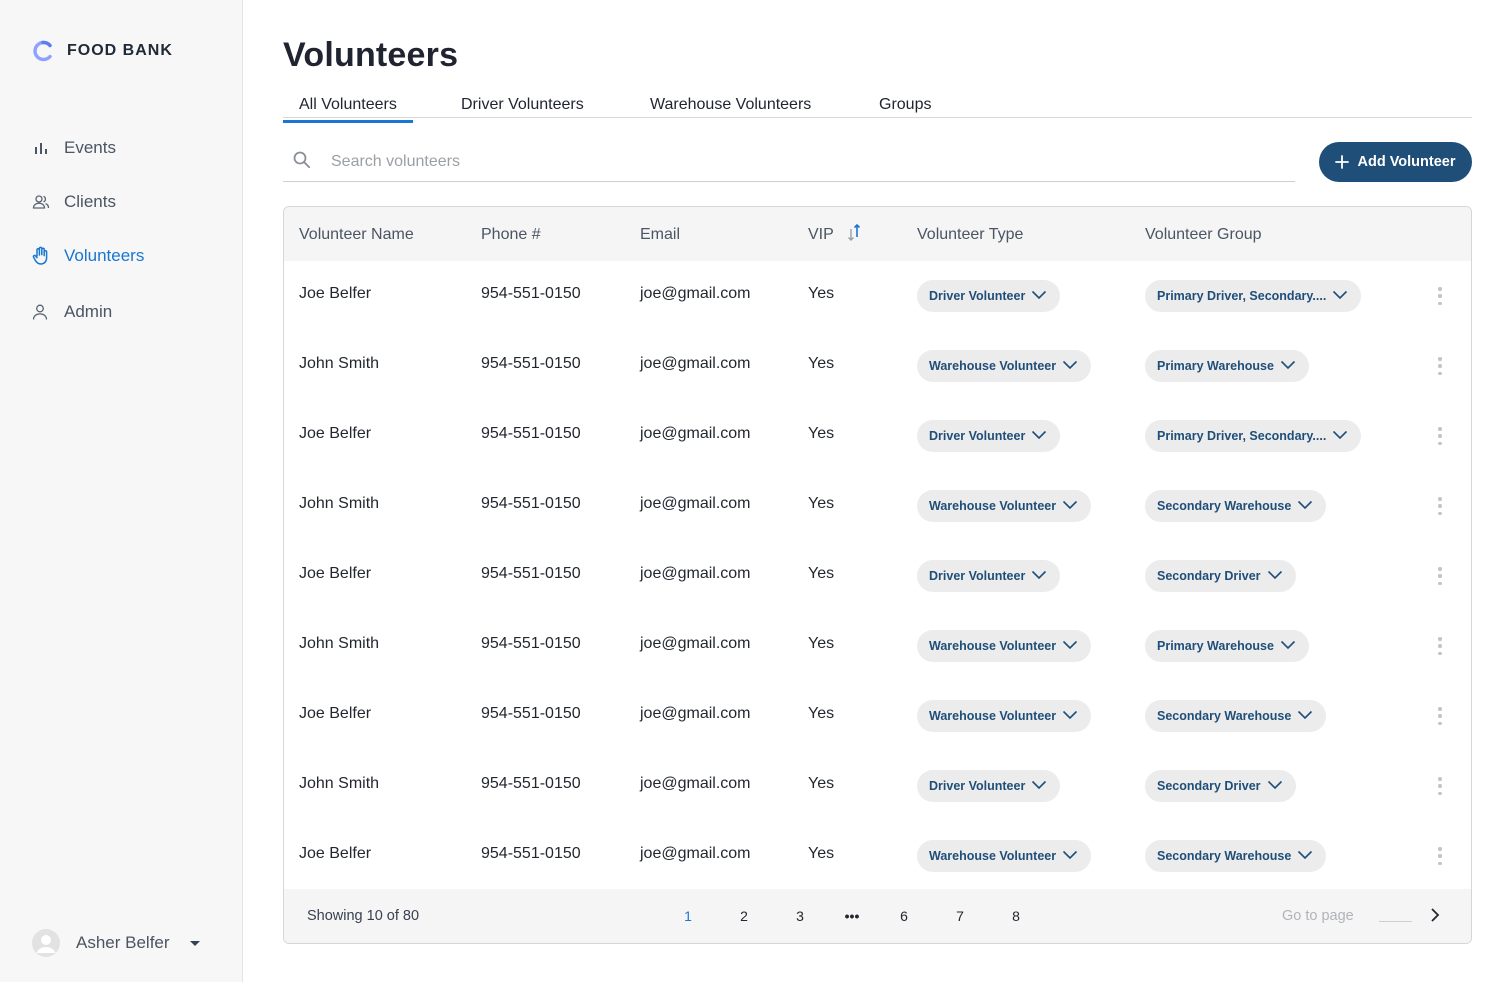 The width and height of the screenshot is (1512, 982). I want to click on volunteer-name: Joe Belfer, so click(335, 433).